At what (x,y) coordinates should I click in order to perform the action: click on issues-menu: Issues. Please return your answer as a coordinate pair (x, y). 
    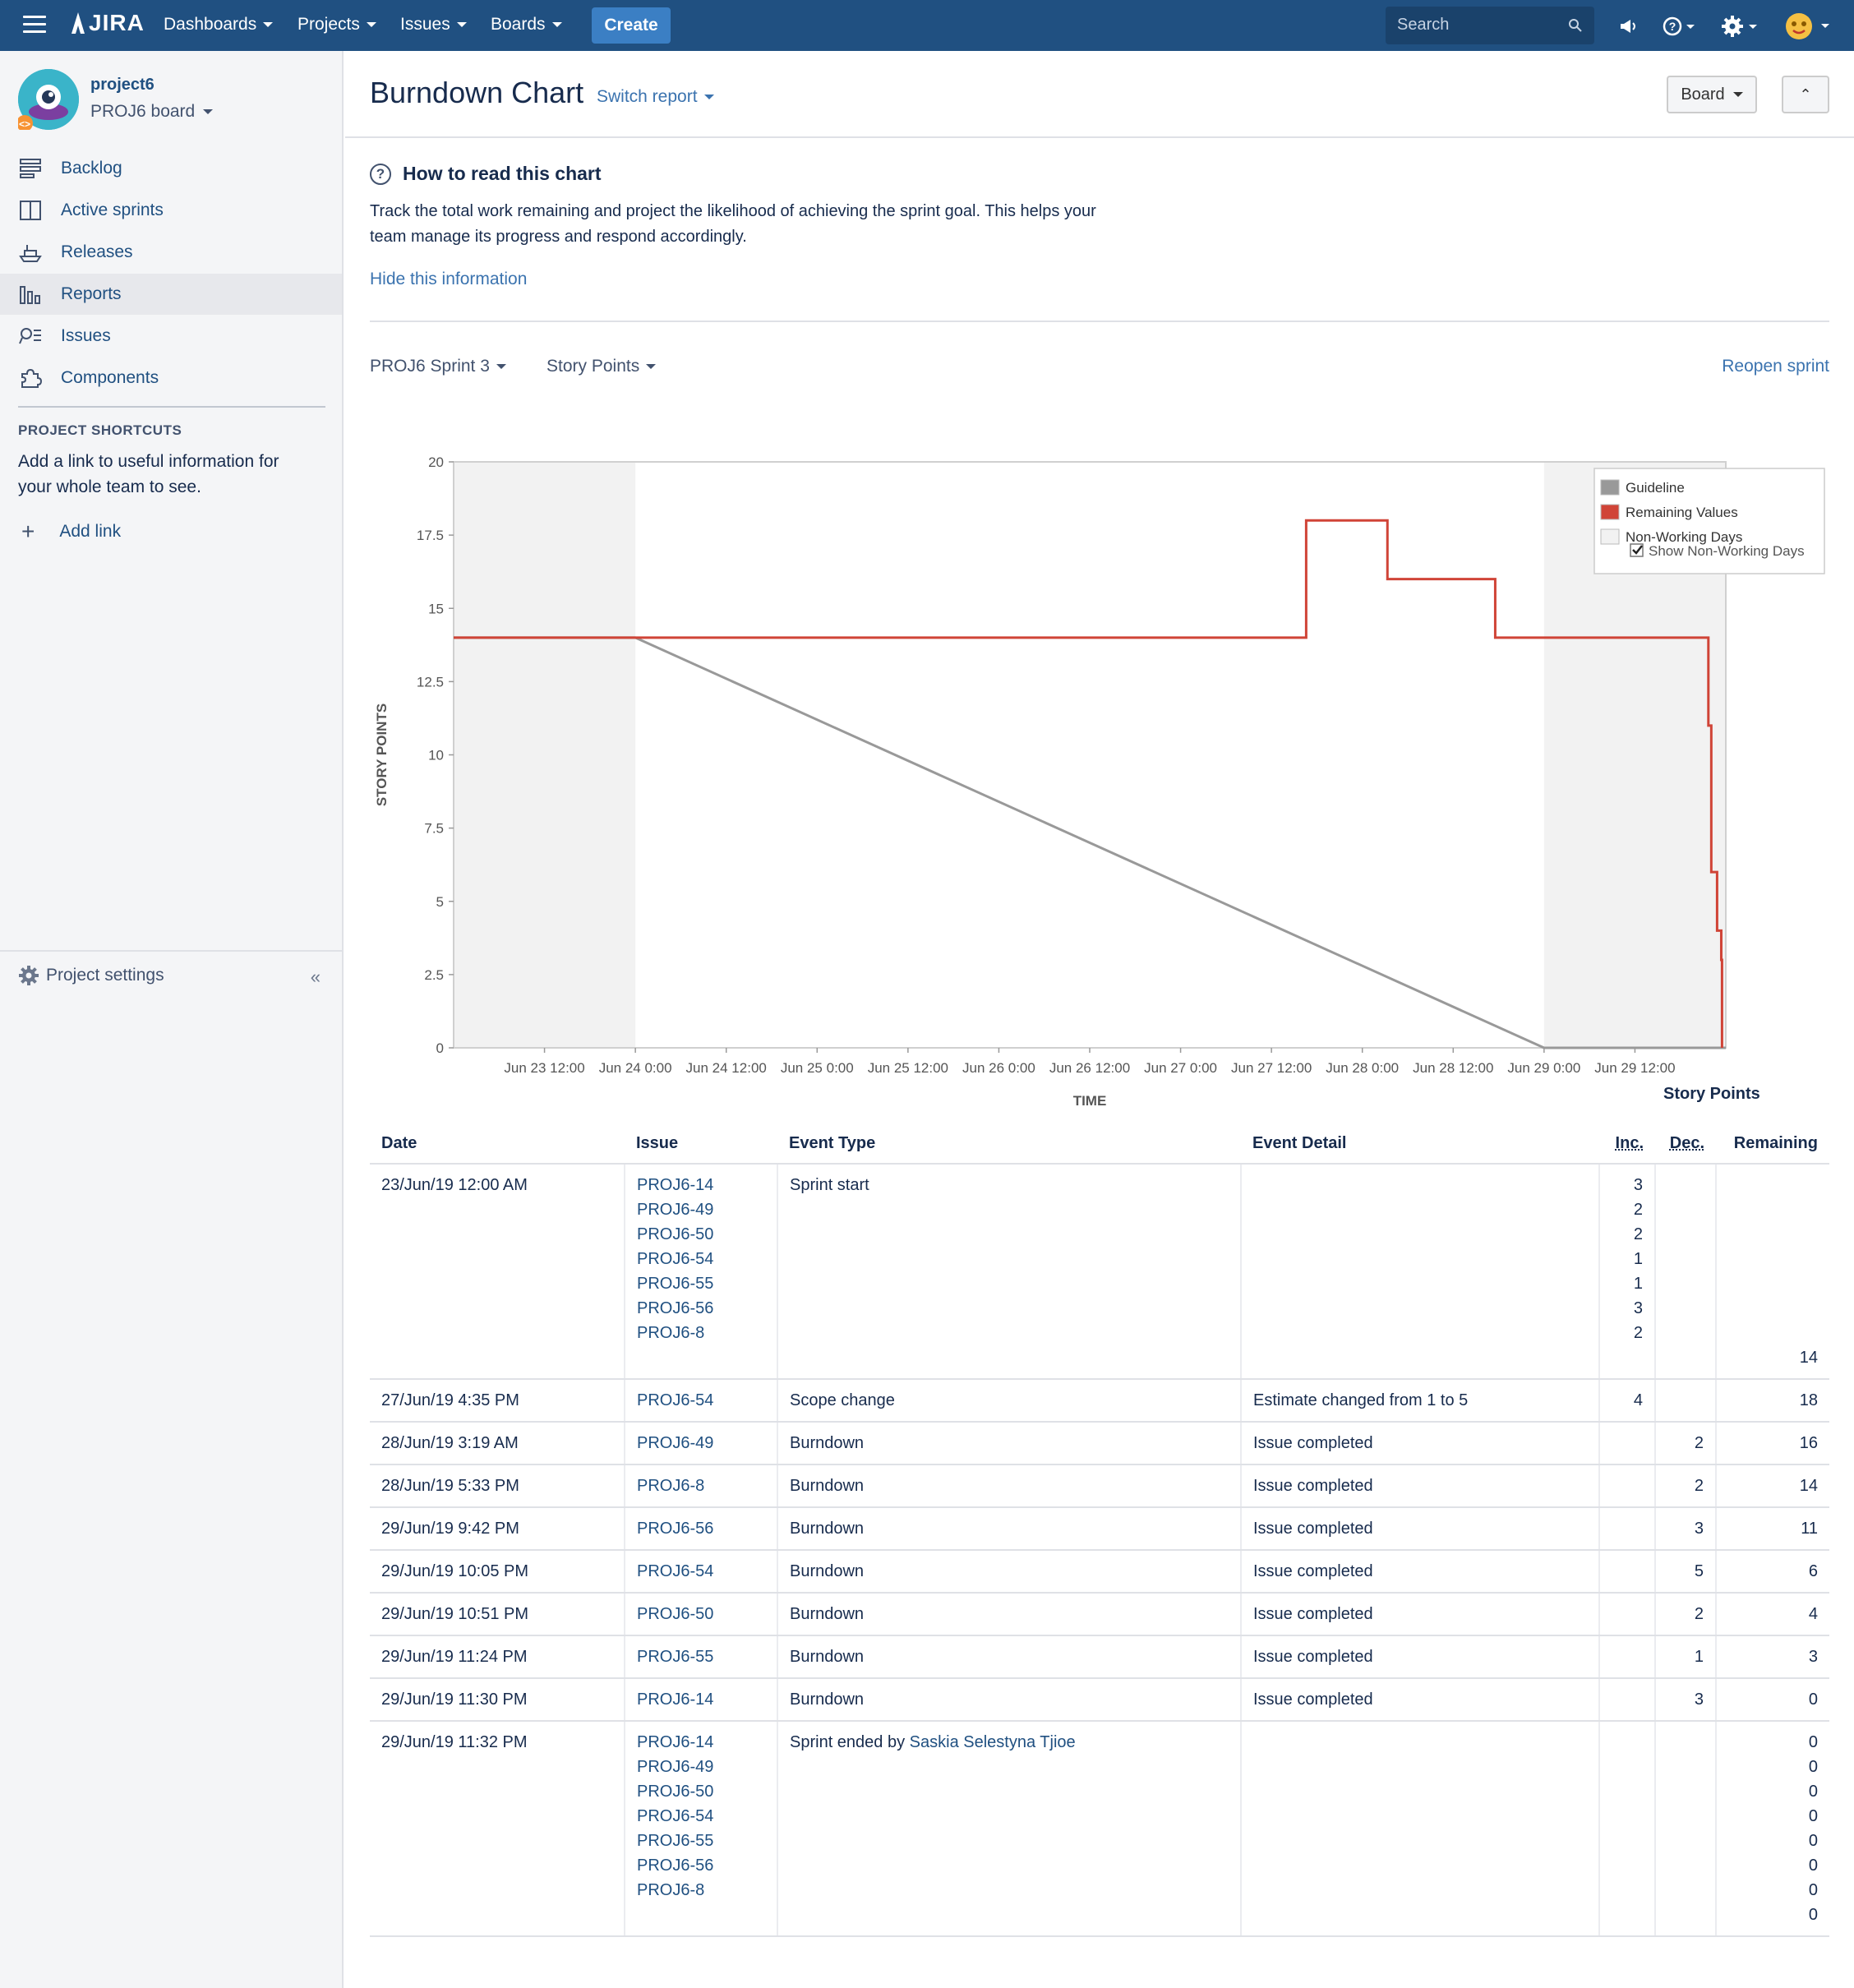
    Looking at the image, I should click on (433, 25).